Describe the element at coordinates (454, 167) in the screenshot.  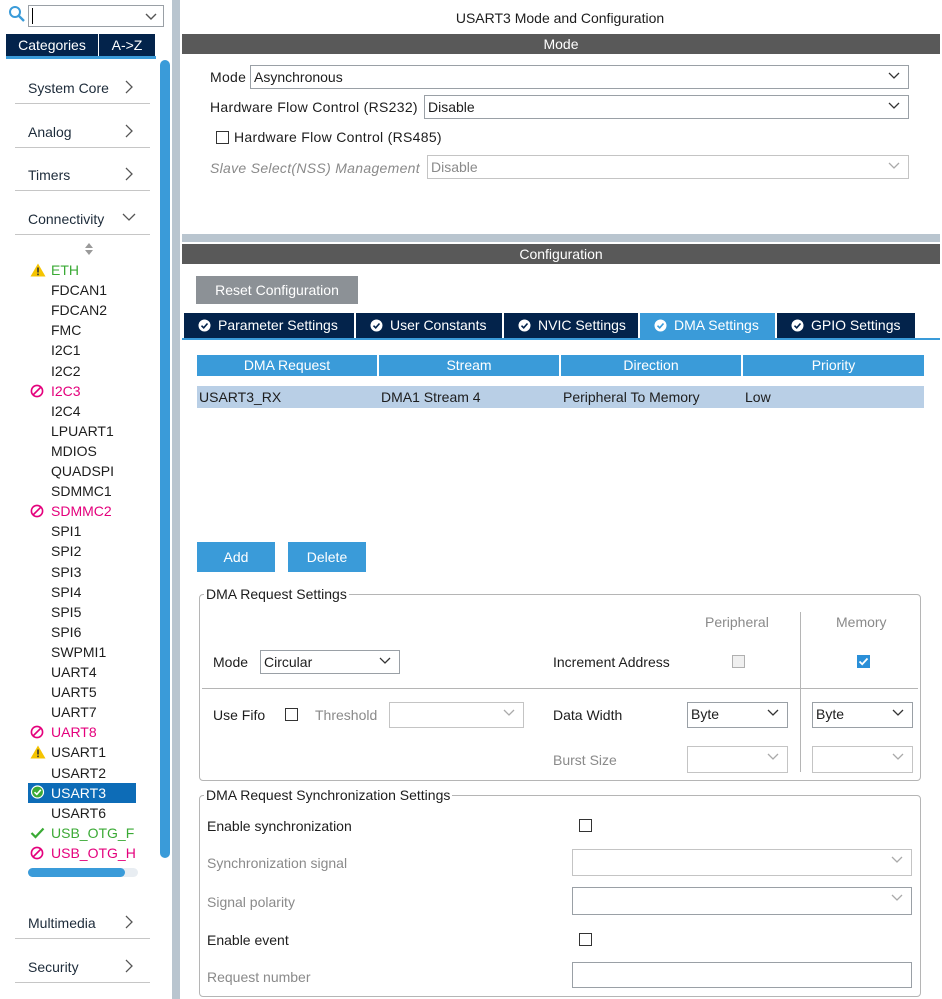
I see `nss-value: Disable` at that location.